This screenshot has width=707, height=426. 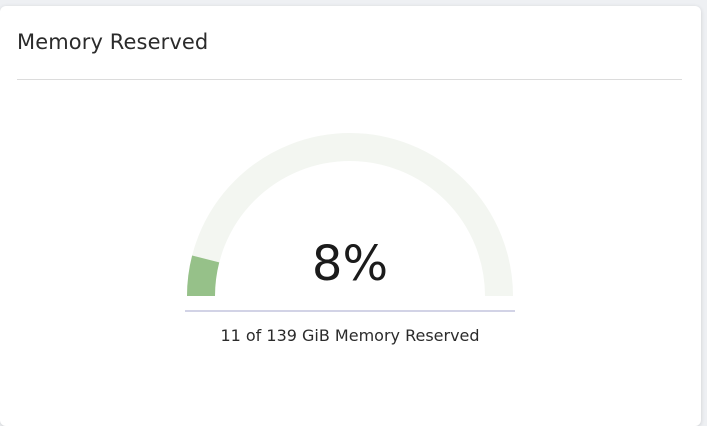 I want to click on gauge-percentage: 8%, so click(x=350, y=264).